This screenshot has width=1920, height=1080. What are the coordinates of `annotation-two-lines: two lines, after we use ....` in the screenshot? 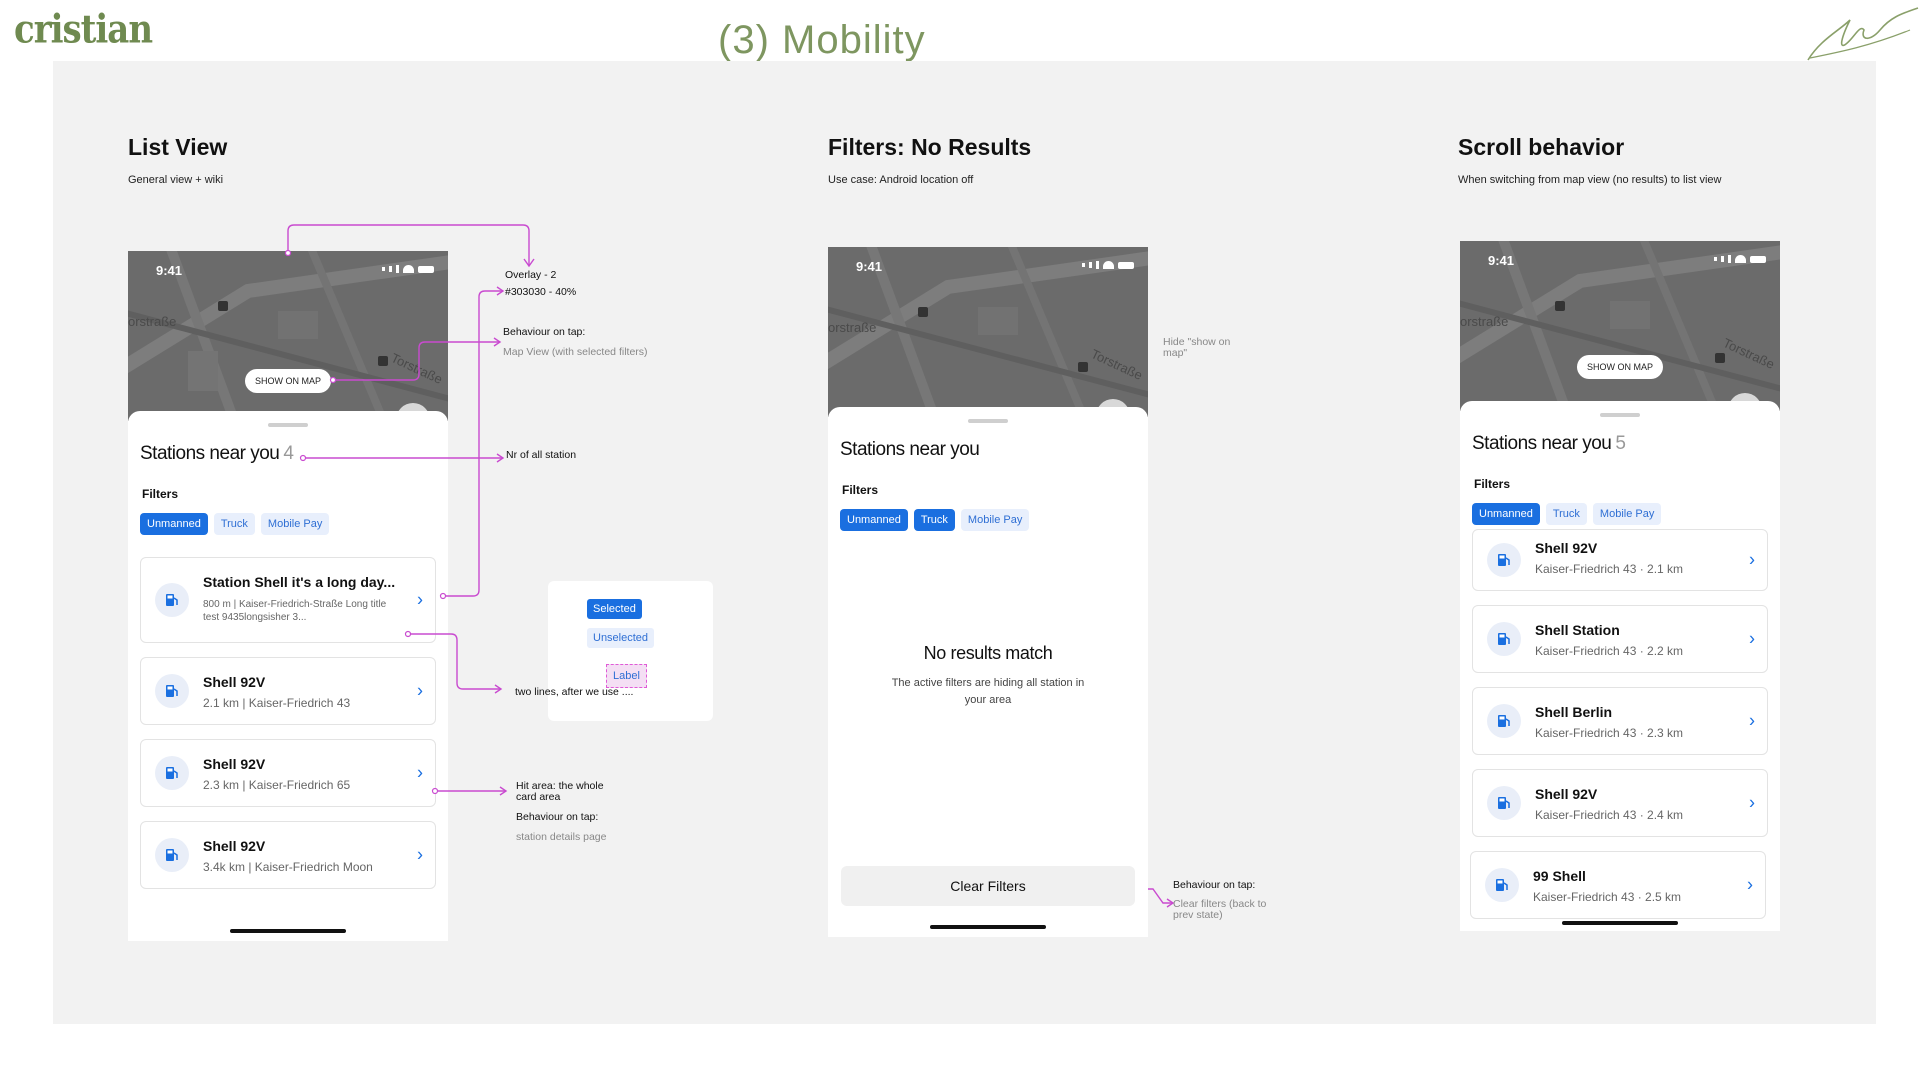 It's located at (574, 692).